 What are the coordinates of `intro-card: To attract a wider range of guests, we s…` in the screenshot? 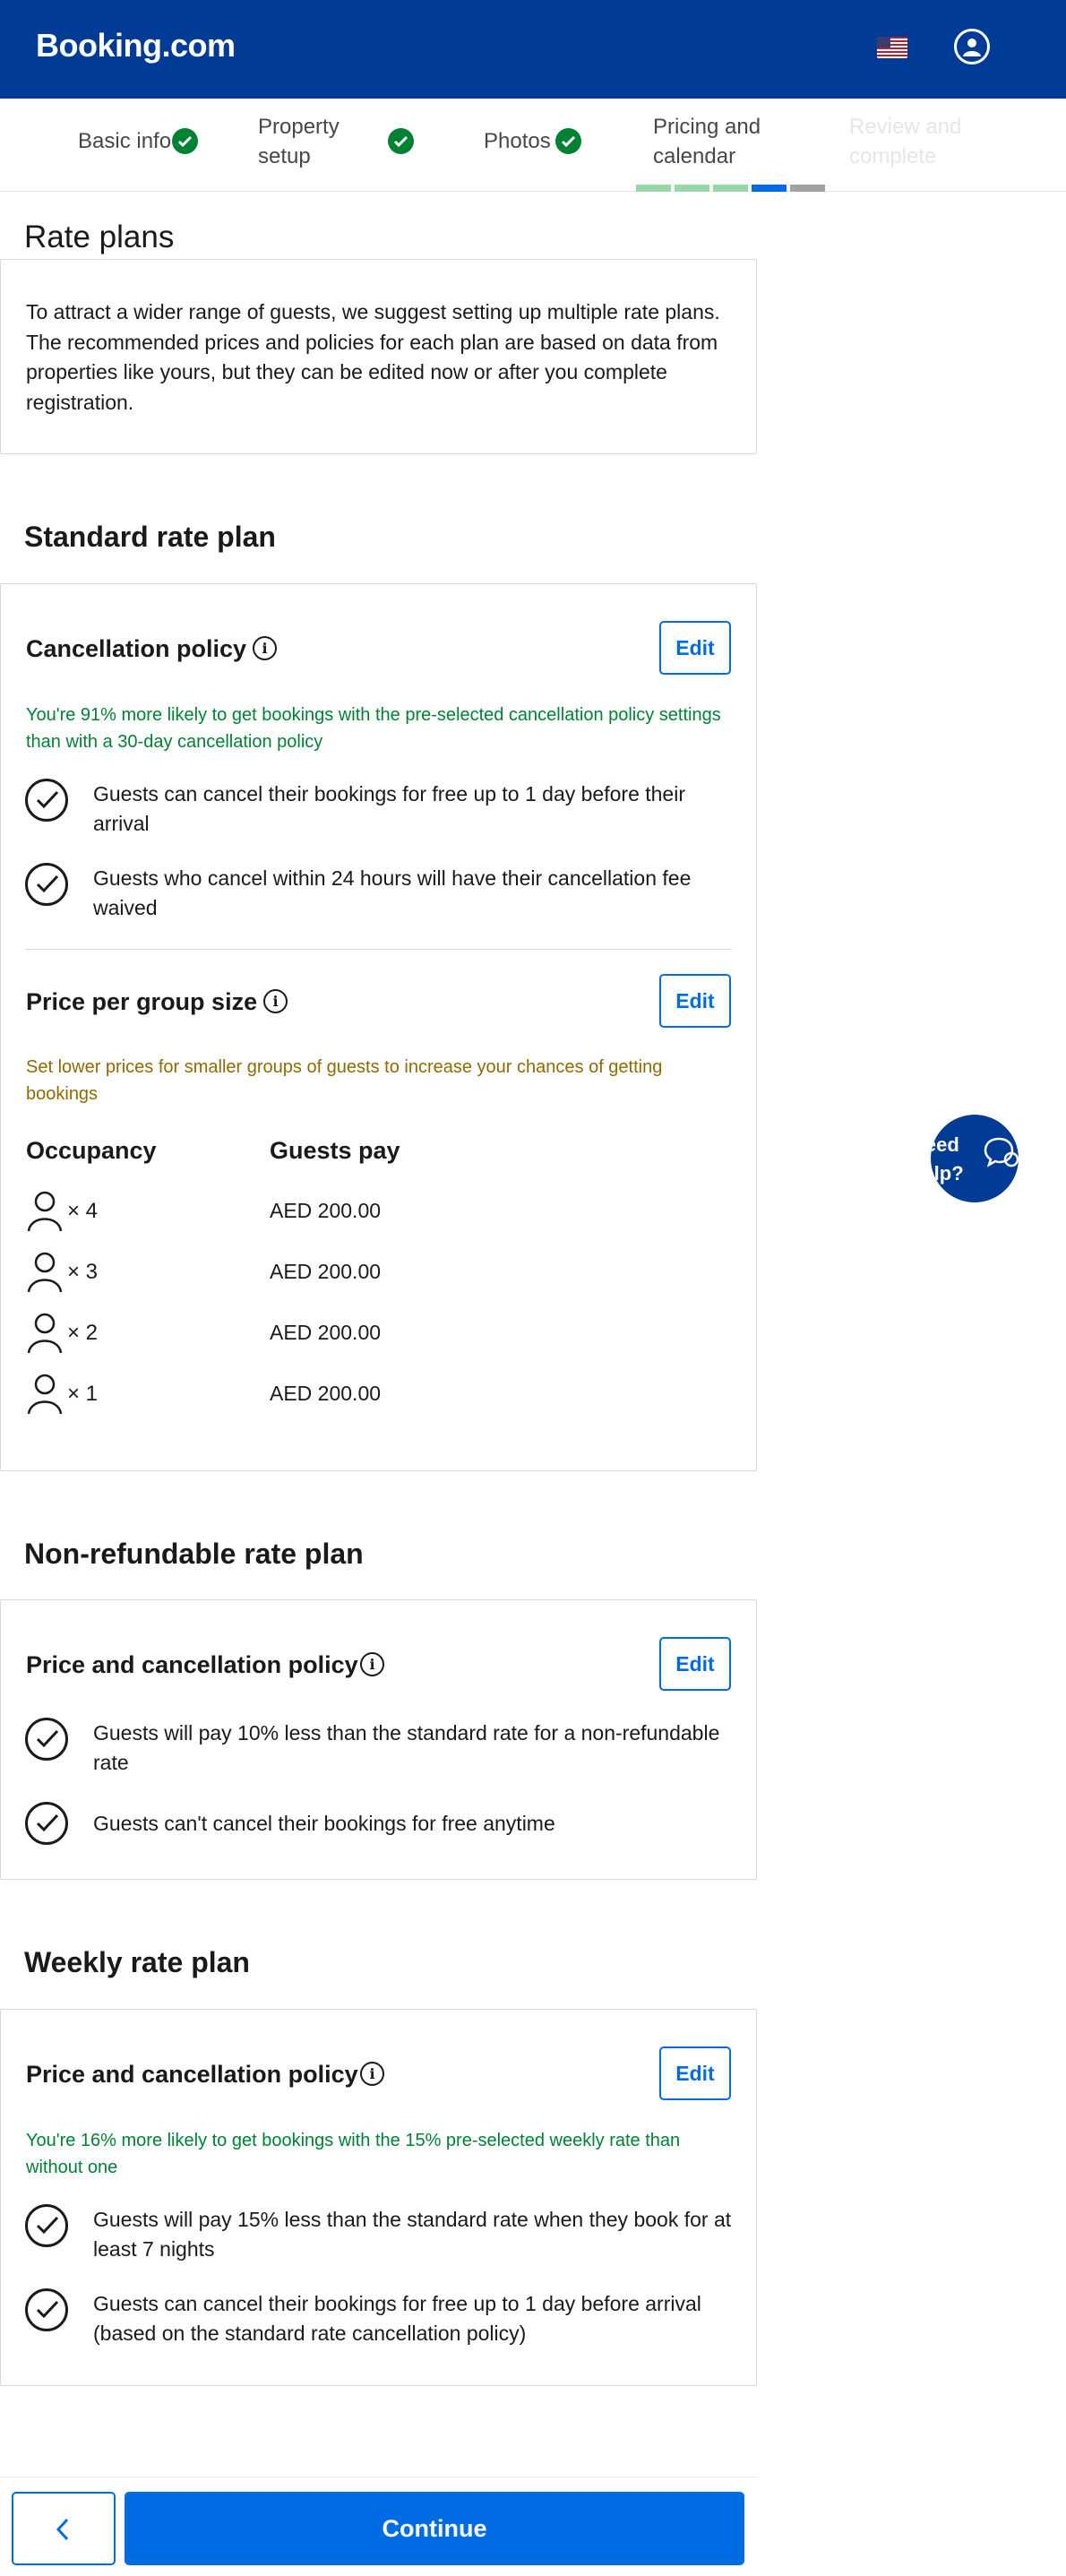 It's located at (378, 356).